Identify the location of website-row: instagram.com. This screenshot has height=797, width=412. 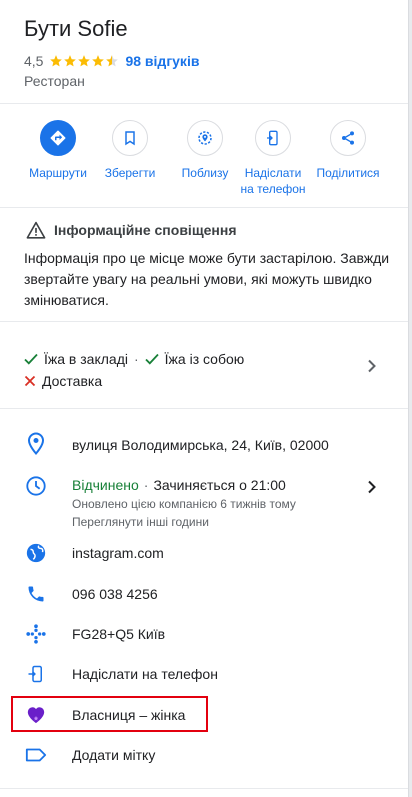
(204, 554).